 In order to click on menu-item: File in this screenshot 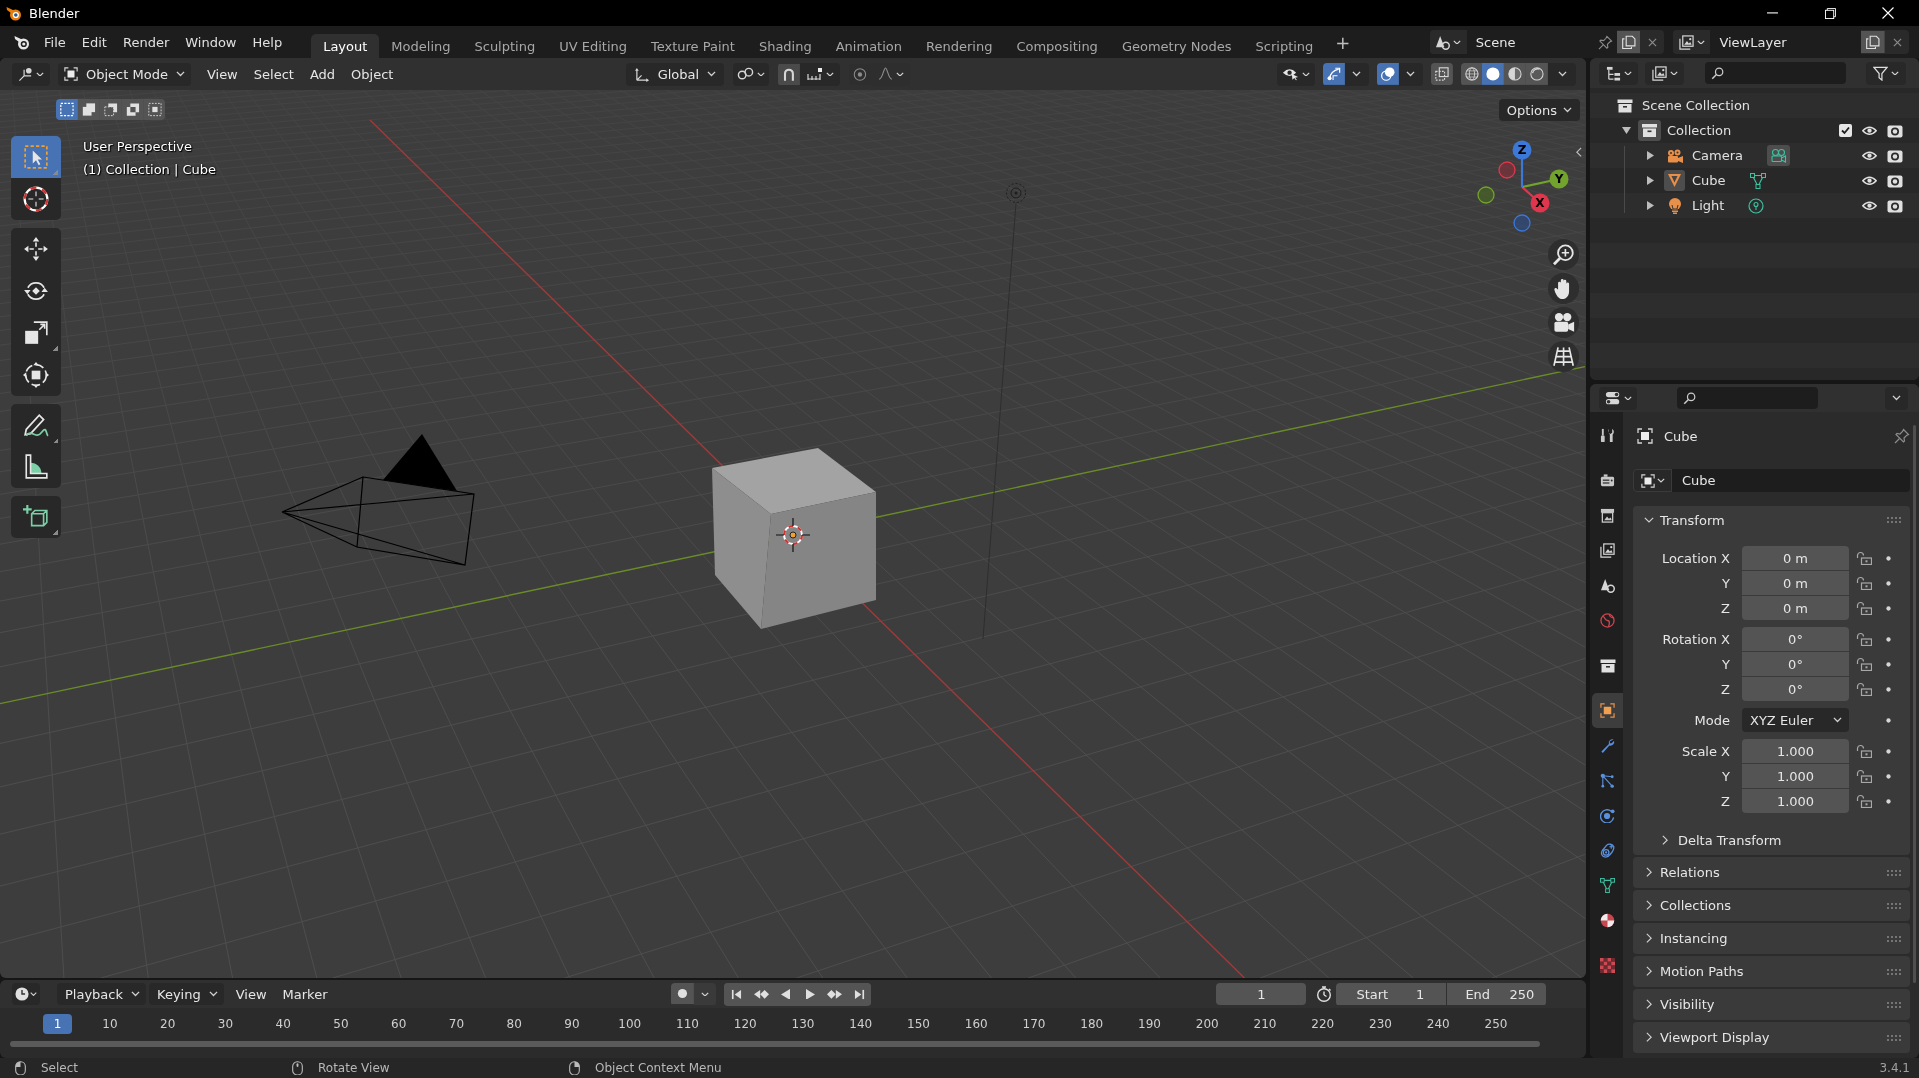, I will do `click(55, 42)`.